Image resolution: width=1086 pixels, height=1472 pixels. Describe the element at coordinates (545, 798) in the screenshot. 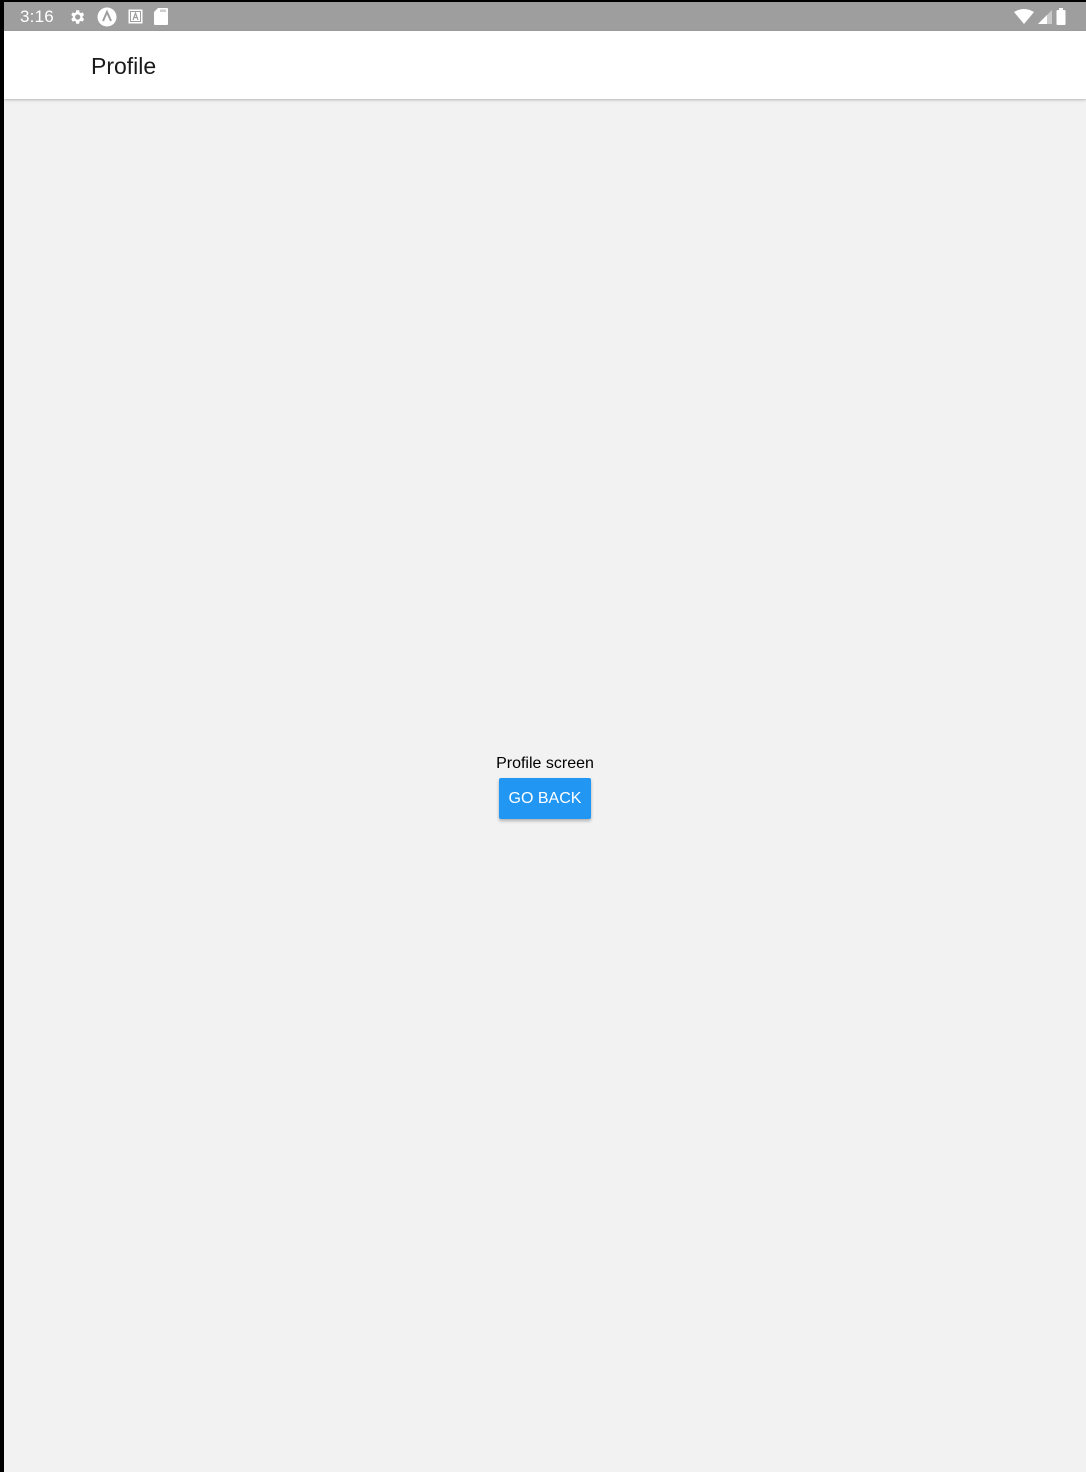

I see `go-back-button: GO BACK` at that location.